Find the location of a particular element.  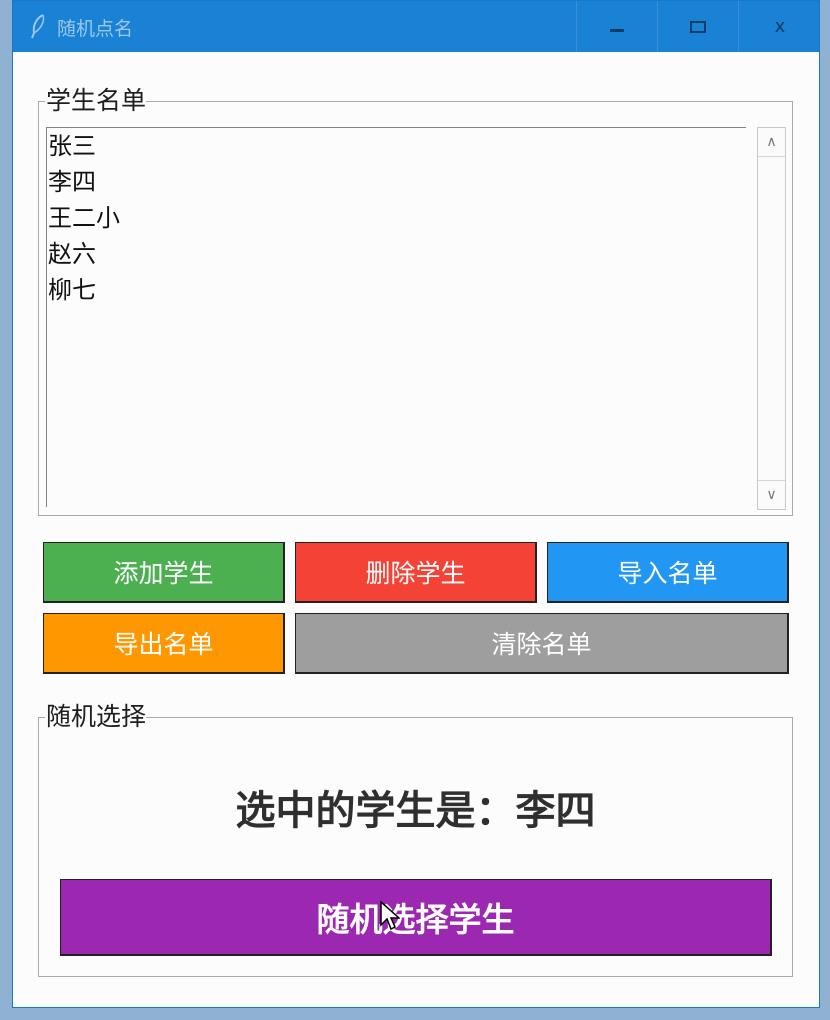

close-button: x is located at coordinates (779, 26).